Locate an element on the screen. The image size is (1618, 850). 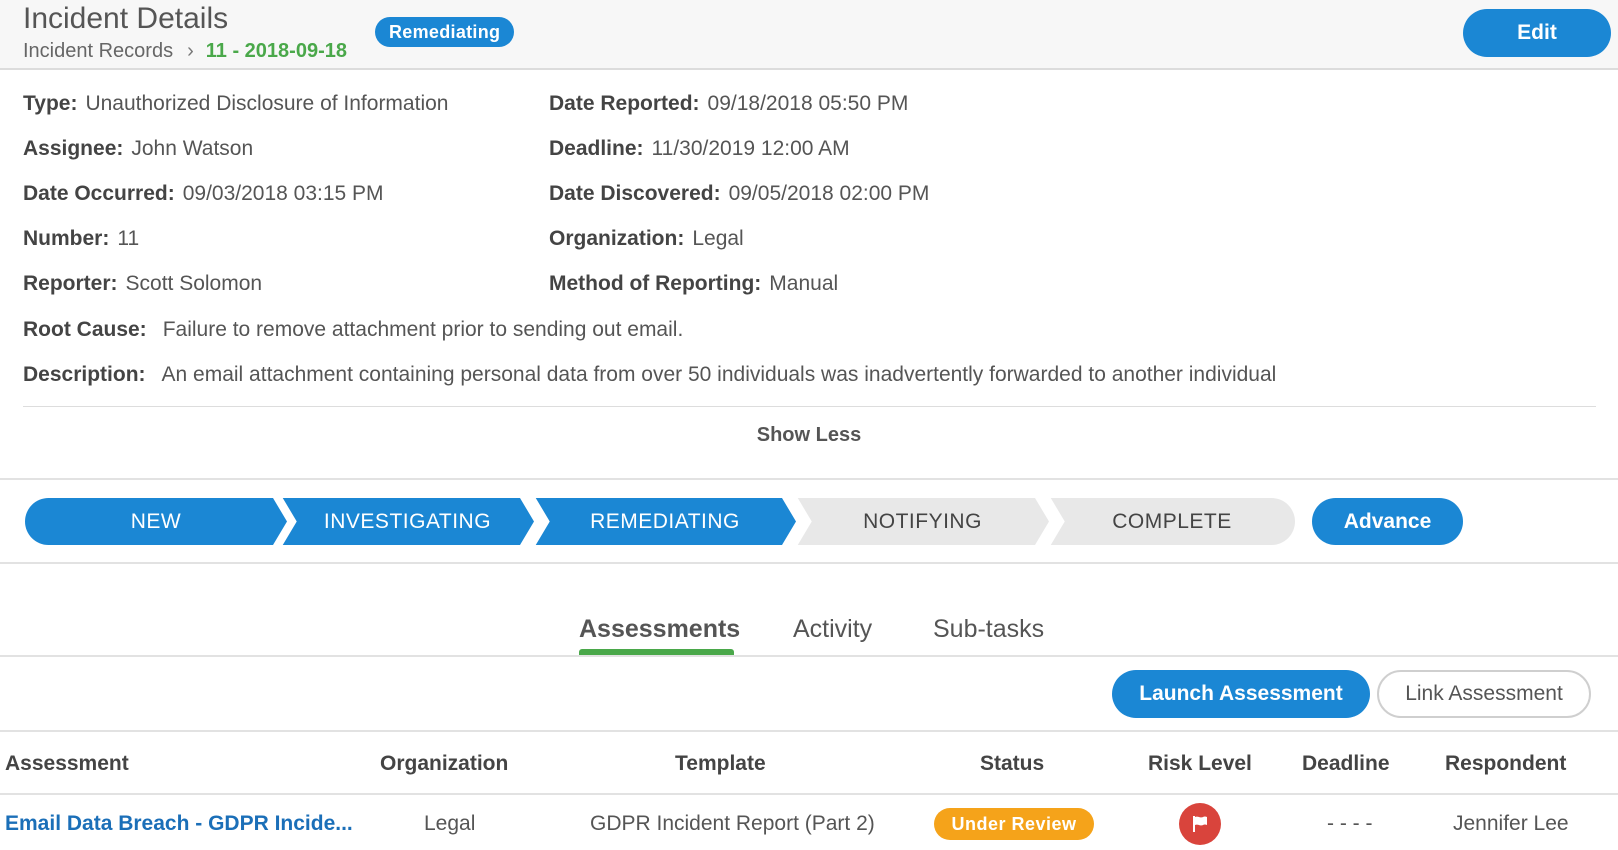
step-remediating: REMEDIATING is located at coordinates (665, 521).